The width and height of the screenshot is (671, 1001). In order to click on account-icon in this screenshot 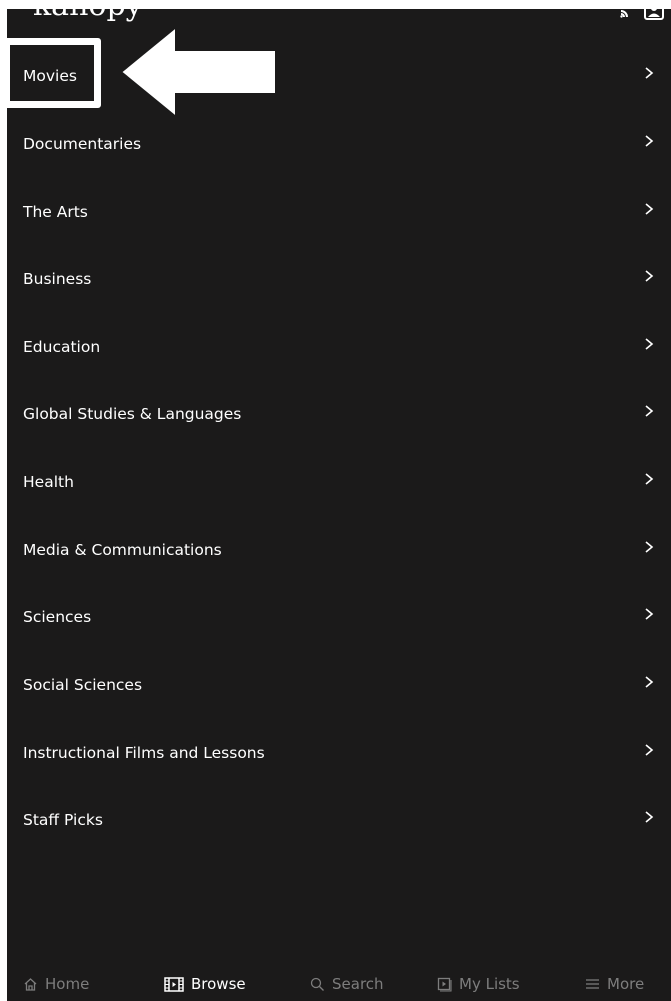, I will do `click(654, 15)`.